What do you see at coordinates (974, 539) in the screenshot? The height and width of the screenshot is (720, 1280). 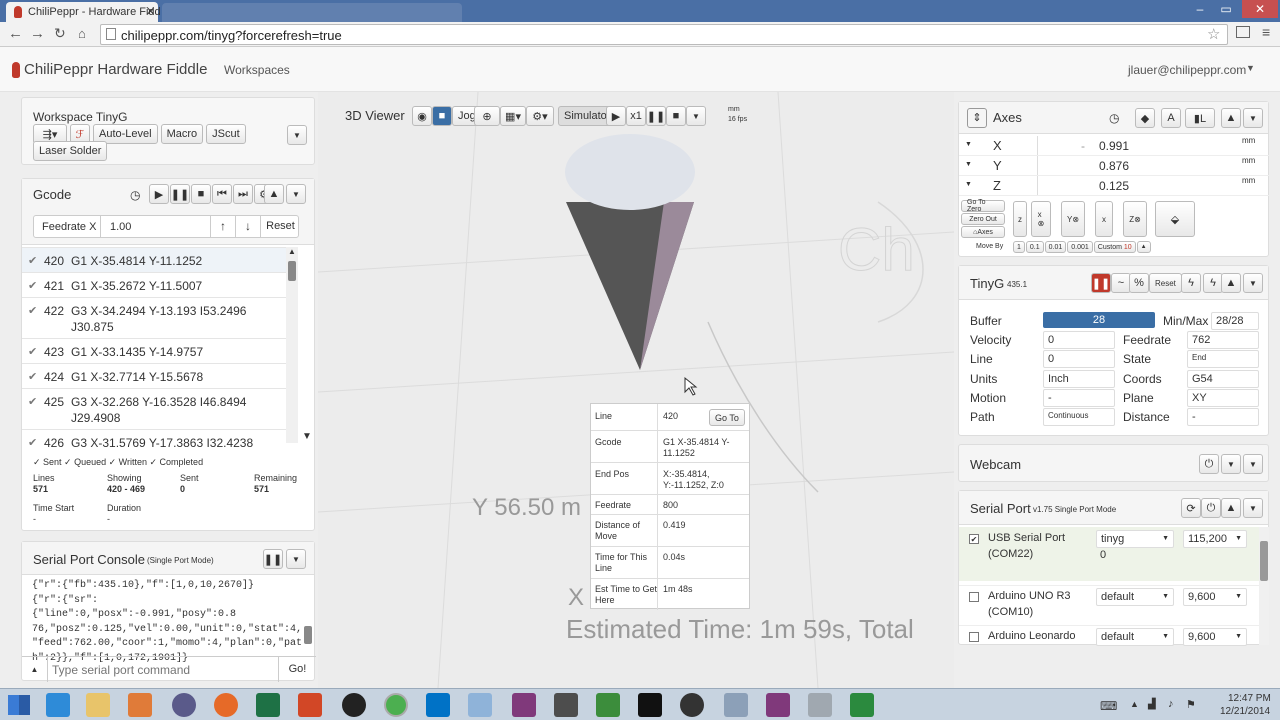 I see `port-checkbox: ✔` at bounding box center [974, 539].